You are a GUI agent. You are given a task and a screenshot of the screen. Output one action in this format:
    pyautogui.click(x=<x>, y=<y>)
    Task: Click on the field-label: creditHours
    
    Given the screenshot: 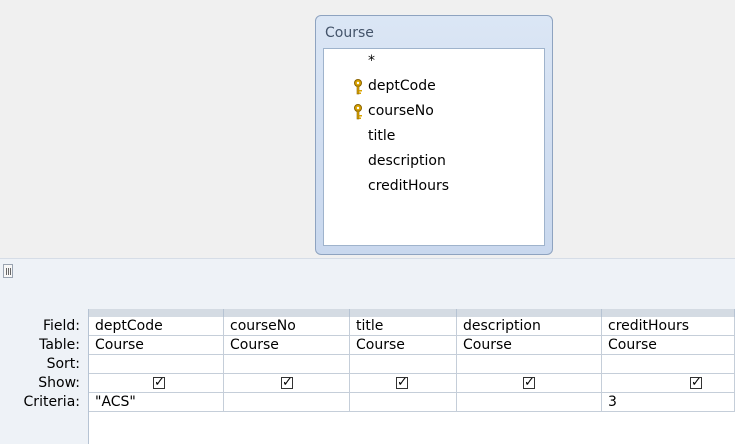 What is the action you would take?
    pyautogui.click(x=409, y=186)
    